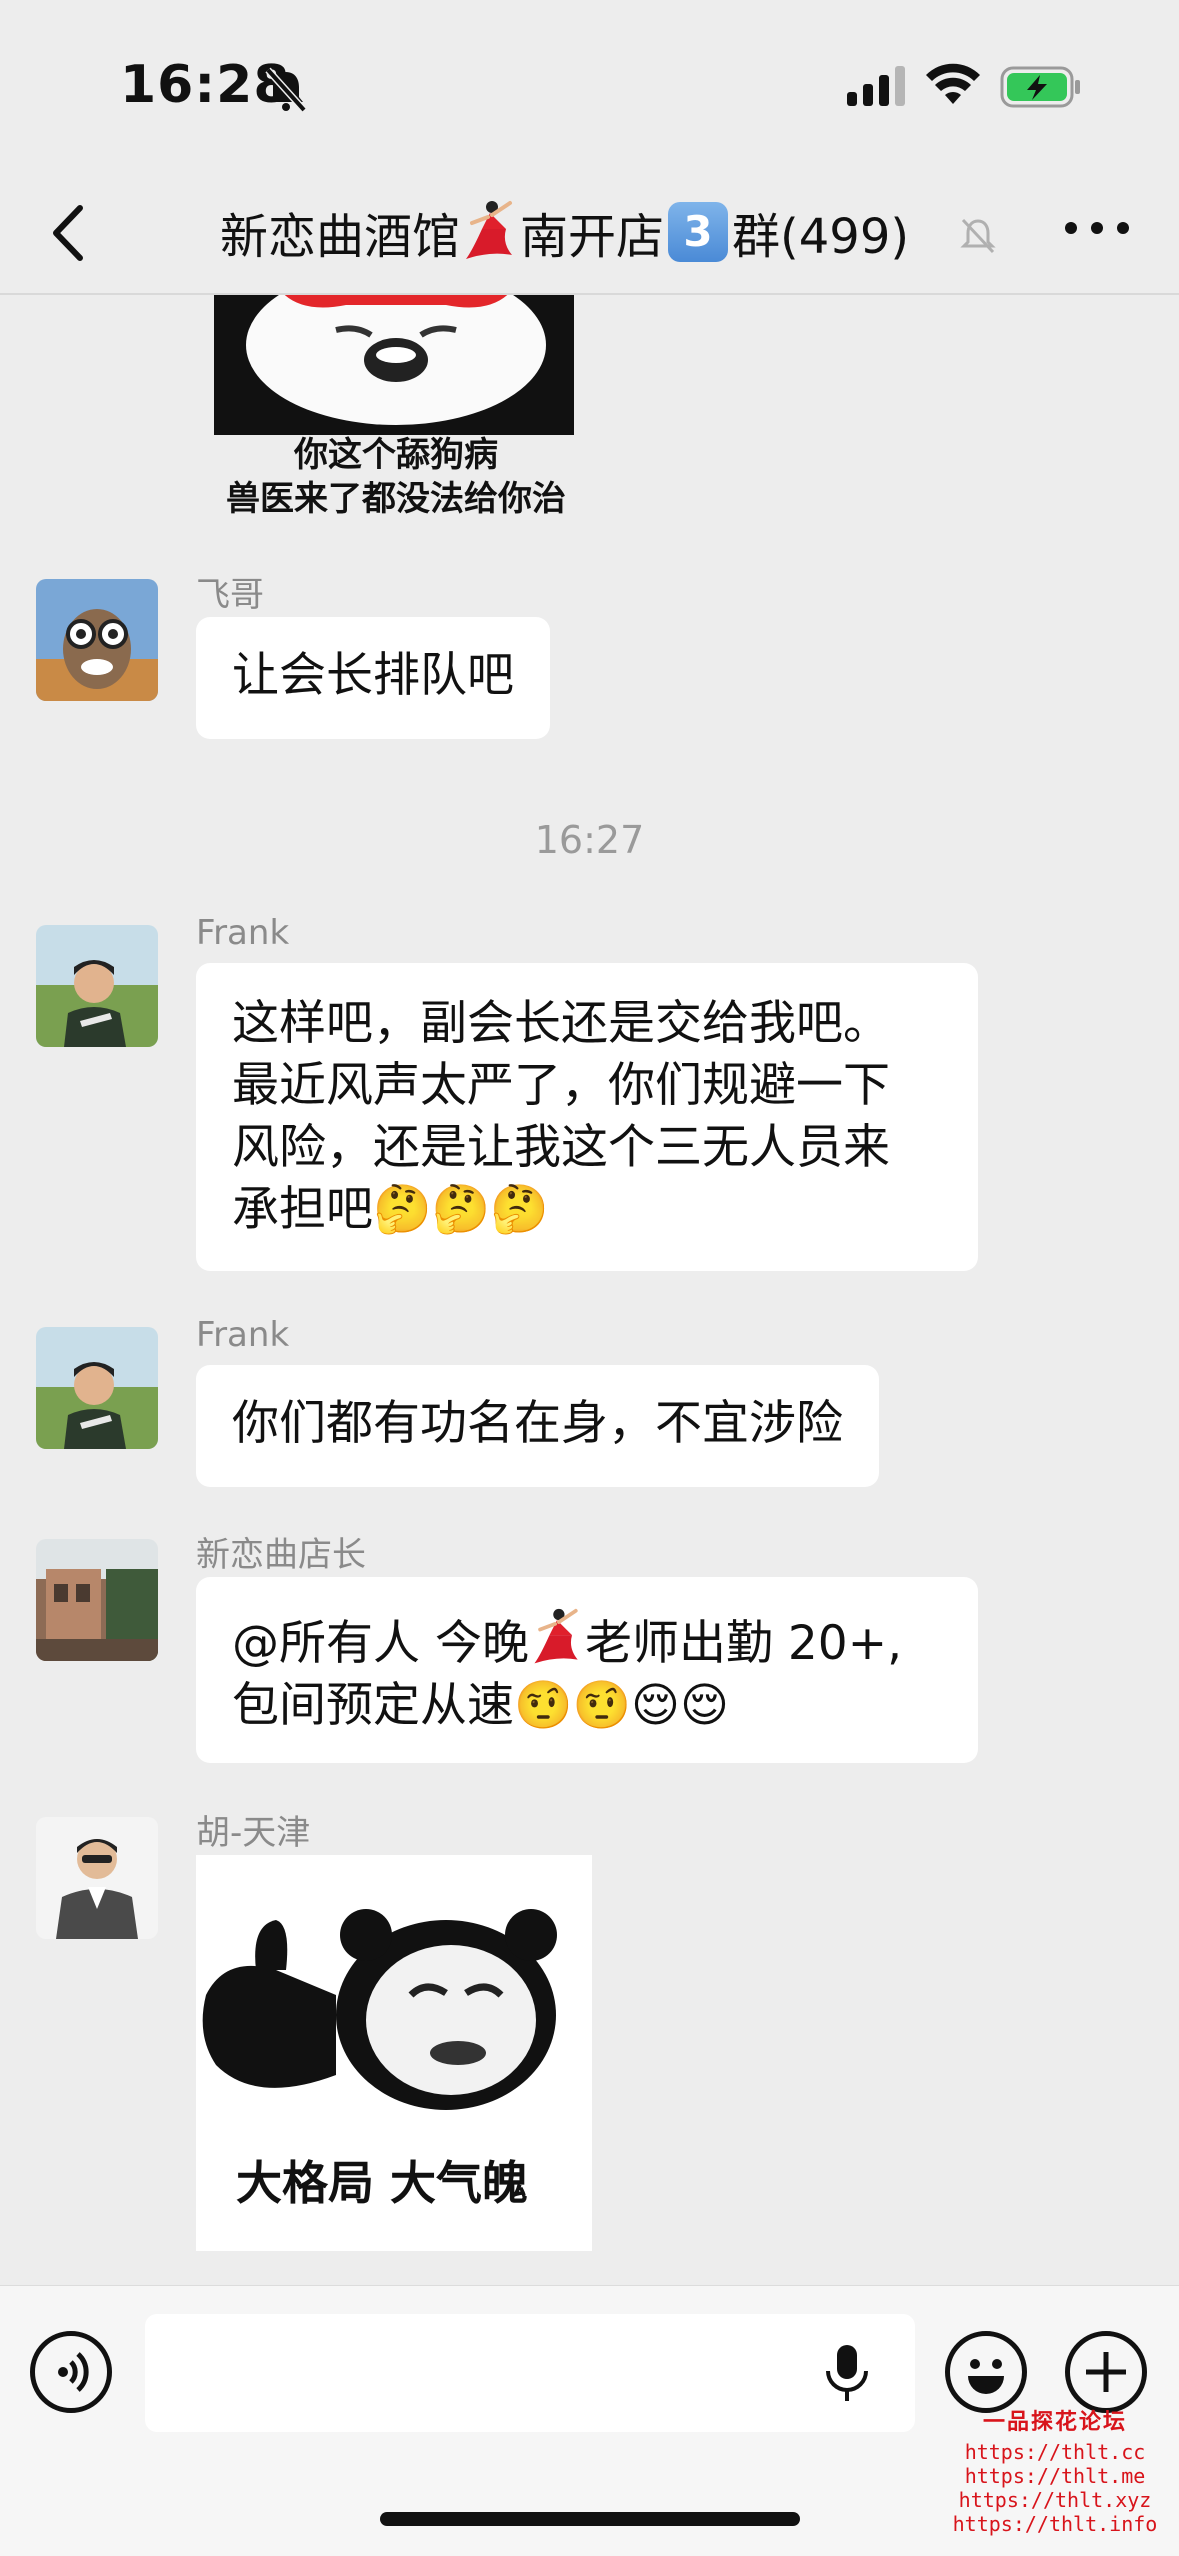  Describe the element at coordinates (589, 840) in the screenshot. I see `timestamp: 16:27` at that location.